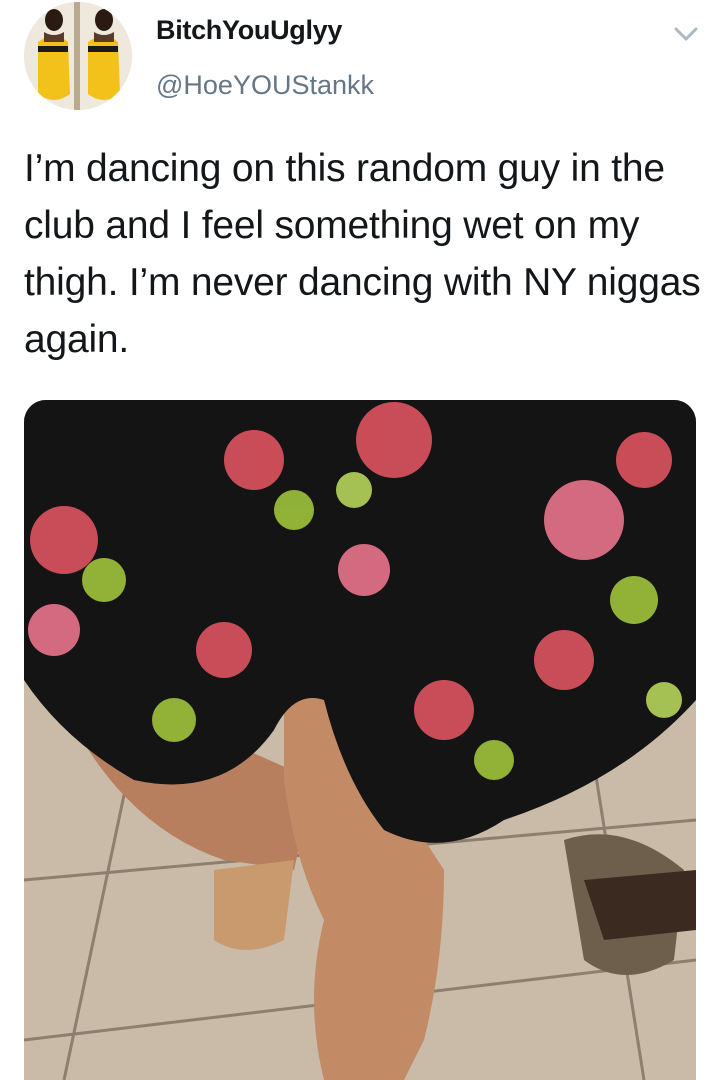  I want to click on display-name: BitchYouUglyy, so click(249, 30).